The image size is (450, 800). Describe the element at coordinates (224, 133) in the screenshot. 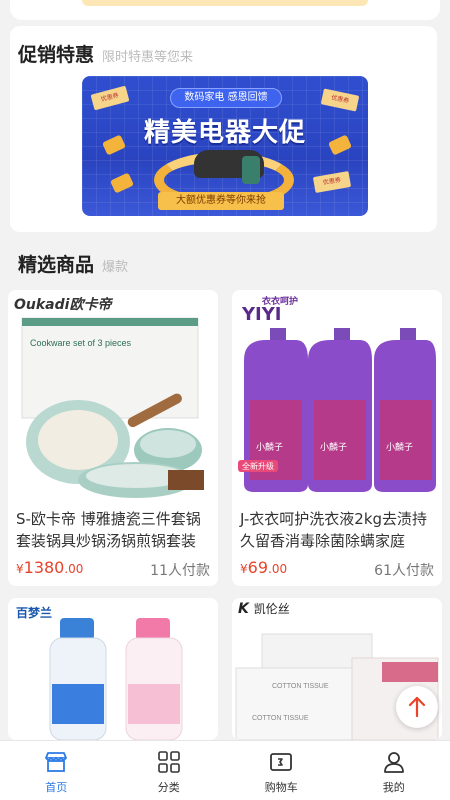

I see `banner-headline: 精美电器大促` at that location.